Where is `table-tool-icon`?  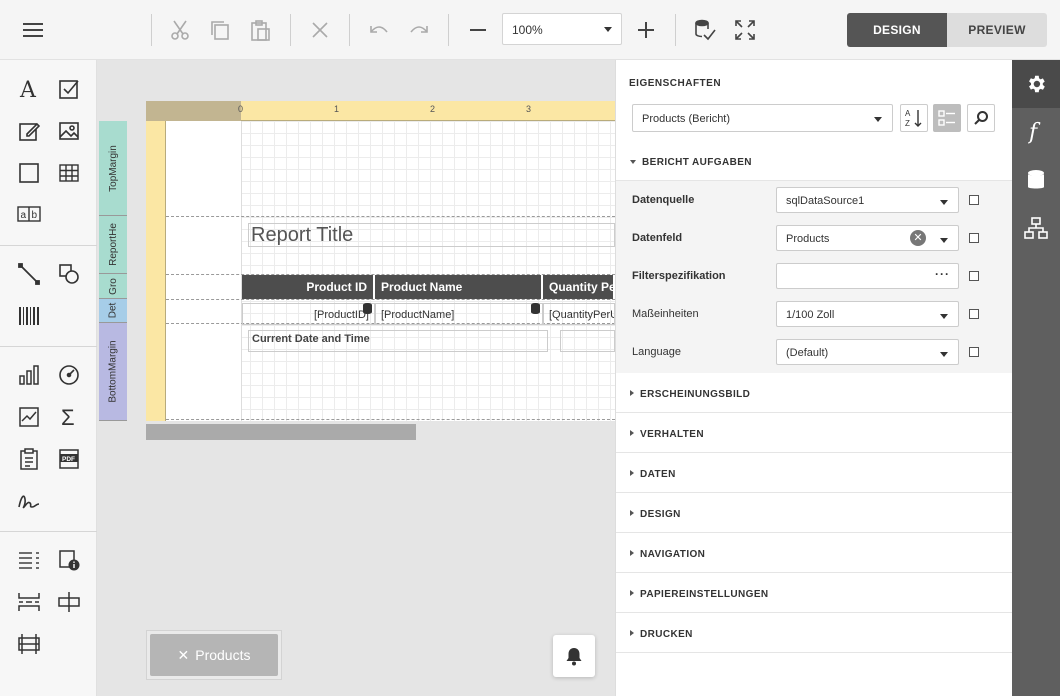 table-tool-icon is located at coordinates (69, 173).